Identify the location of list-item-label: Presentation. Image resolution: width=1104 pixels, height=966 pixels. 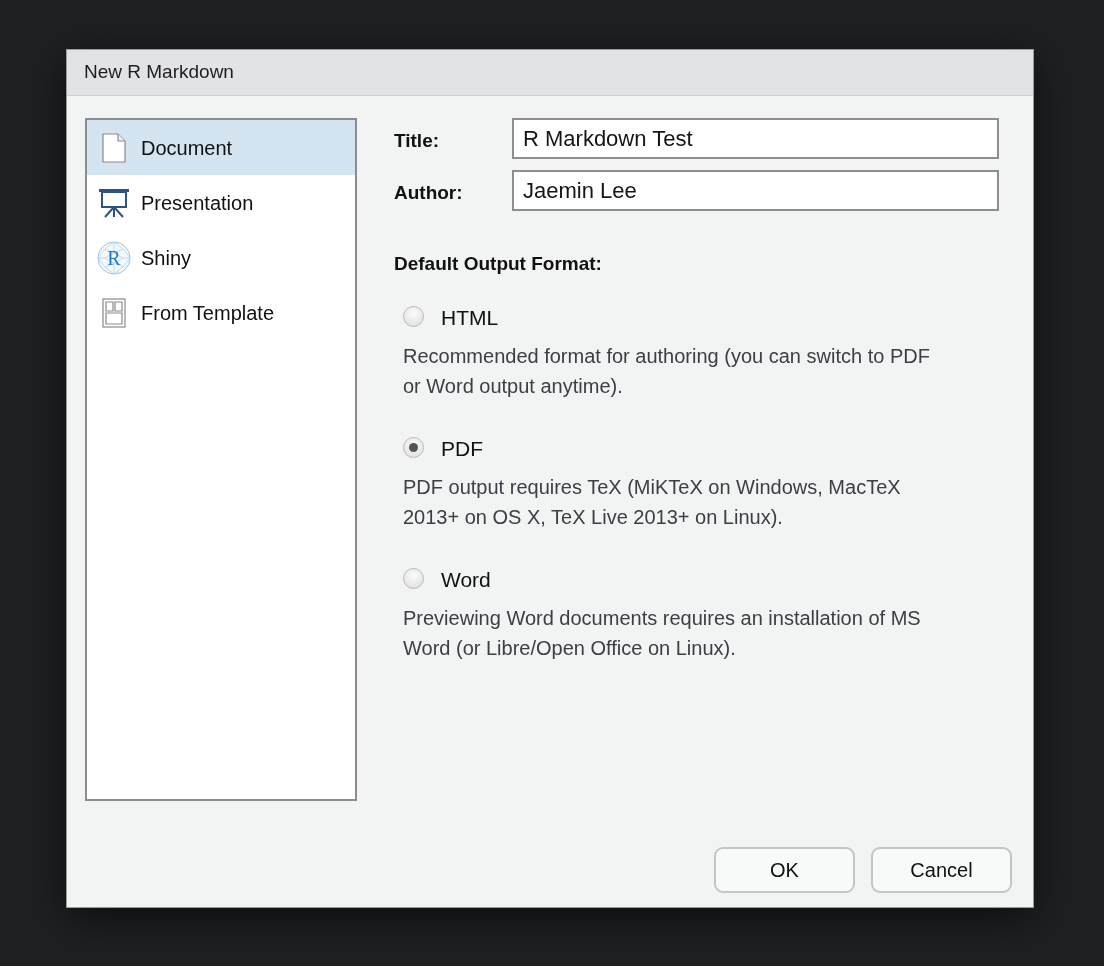
(197, 203).